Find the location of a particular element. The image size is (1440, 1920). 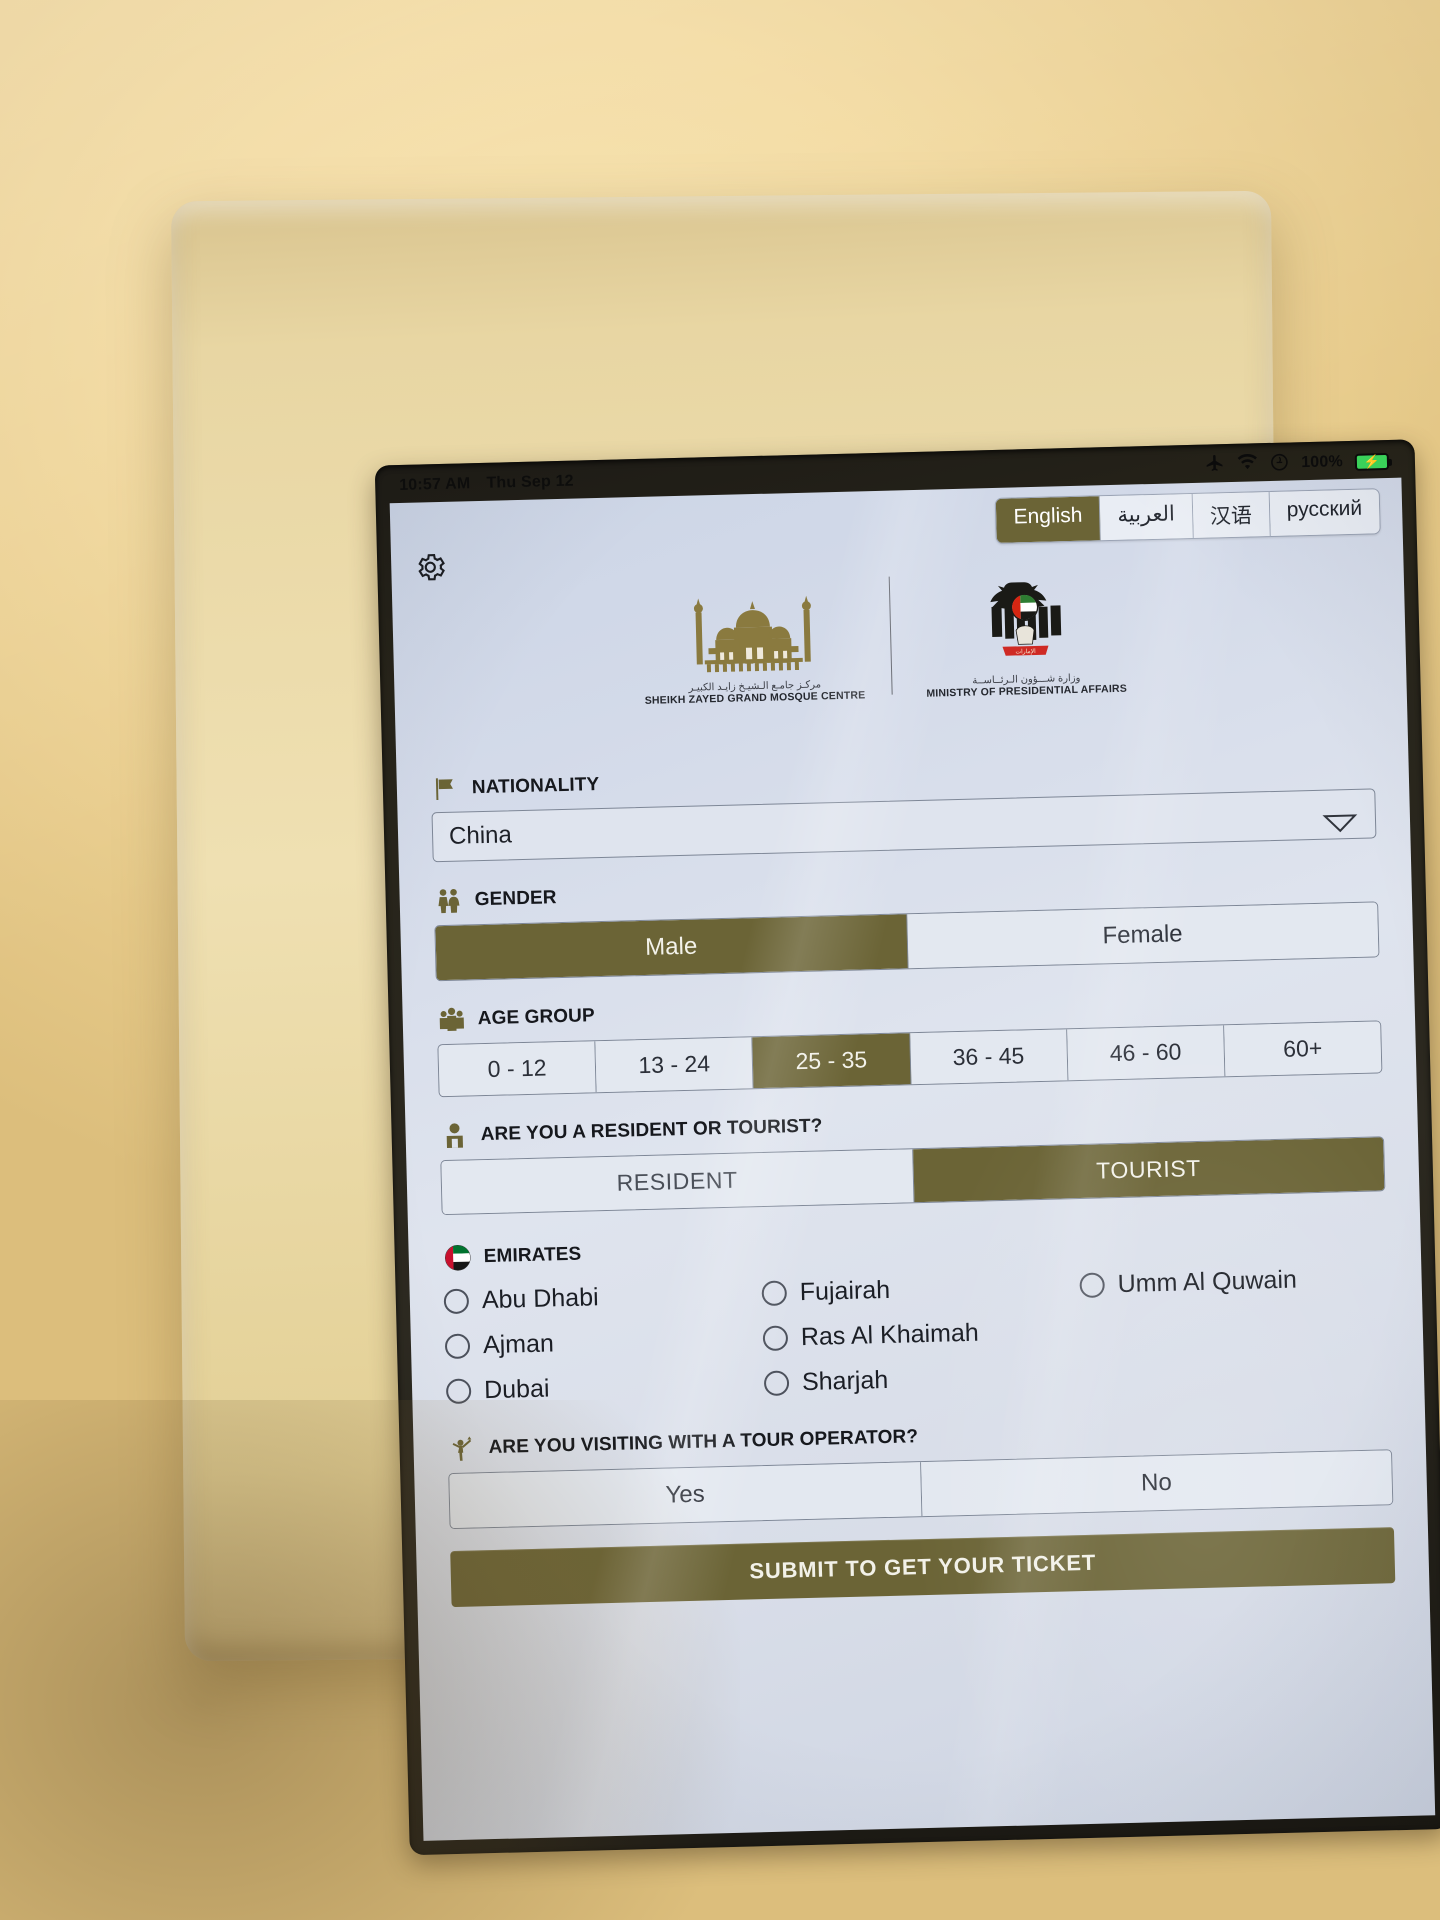

emirate-option-ajman: Ajman is located at coordinates (599, 1342).